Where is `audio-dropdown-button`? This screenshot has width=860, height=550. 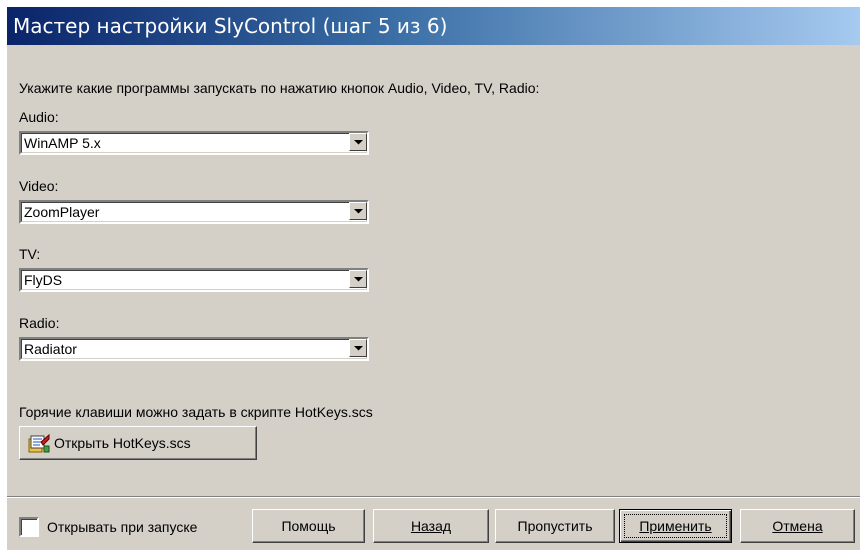 audio-dropdown-button is located at coordinates (358, 142).